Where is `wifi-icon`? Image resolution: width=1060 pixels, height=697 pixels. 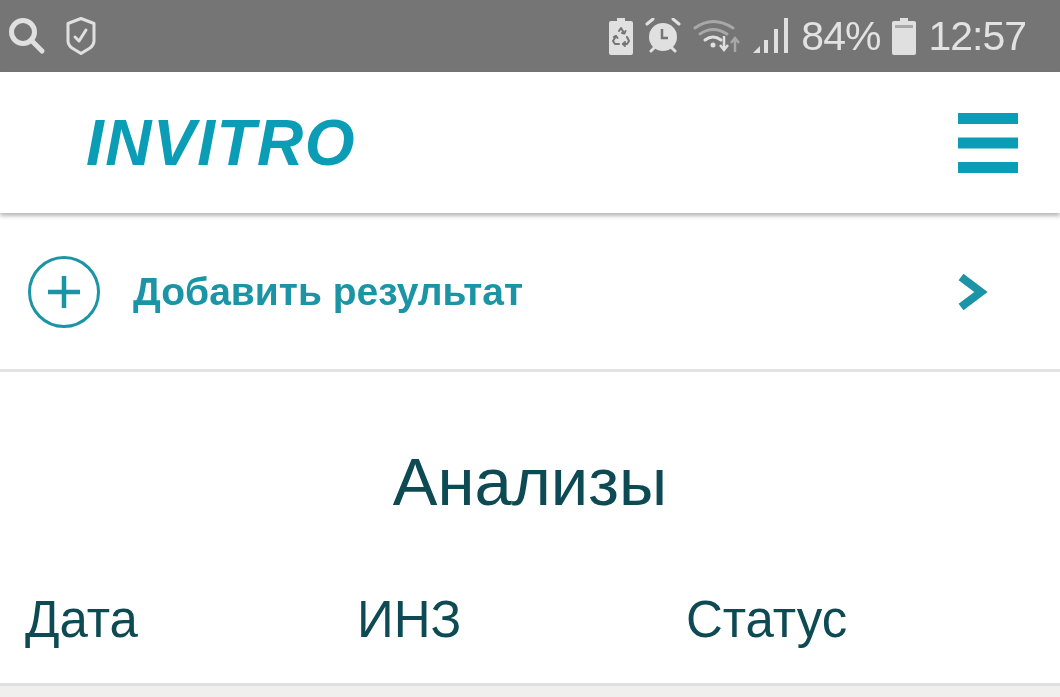
wifi-icon is located at coordinates (717, 36).